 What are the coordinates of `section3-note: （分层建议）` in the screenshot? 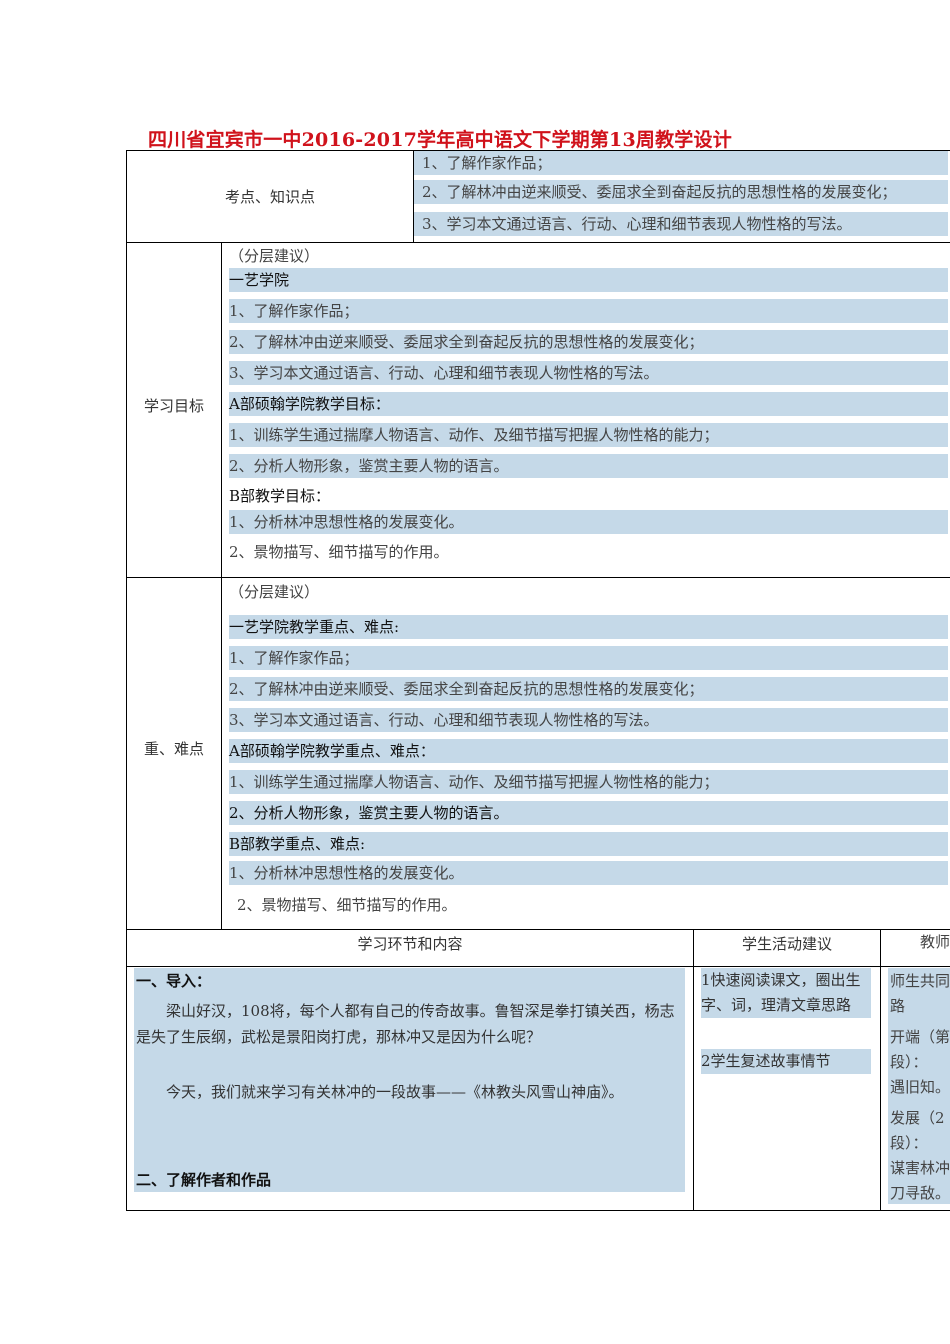 It's located at (274, 592).